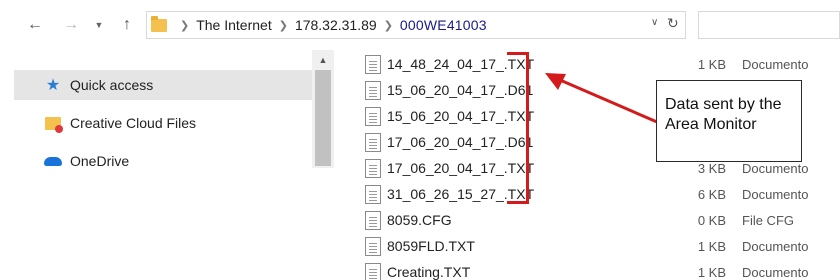  Describe the element at coordinates (711, 168) in the screenshot. I see `file-size: 3 KB` at that location.